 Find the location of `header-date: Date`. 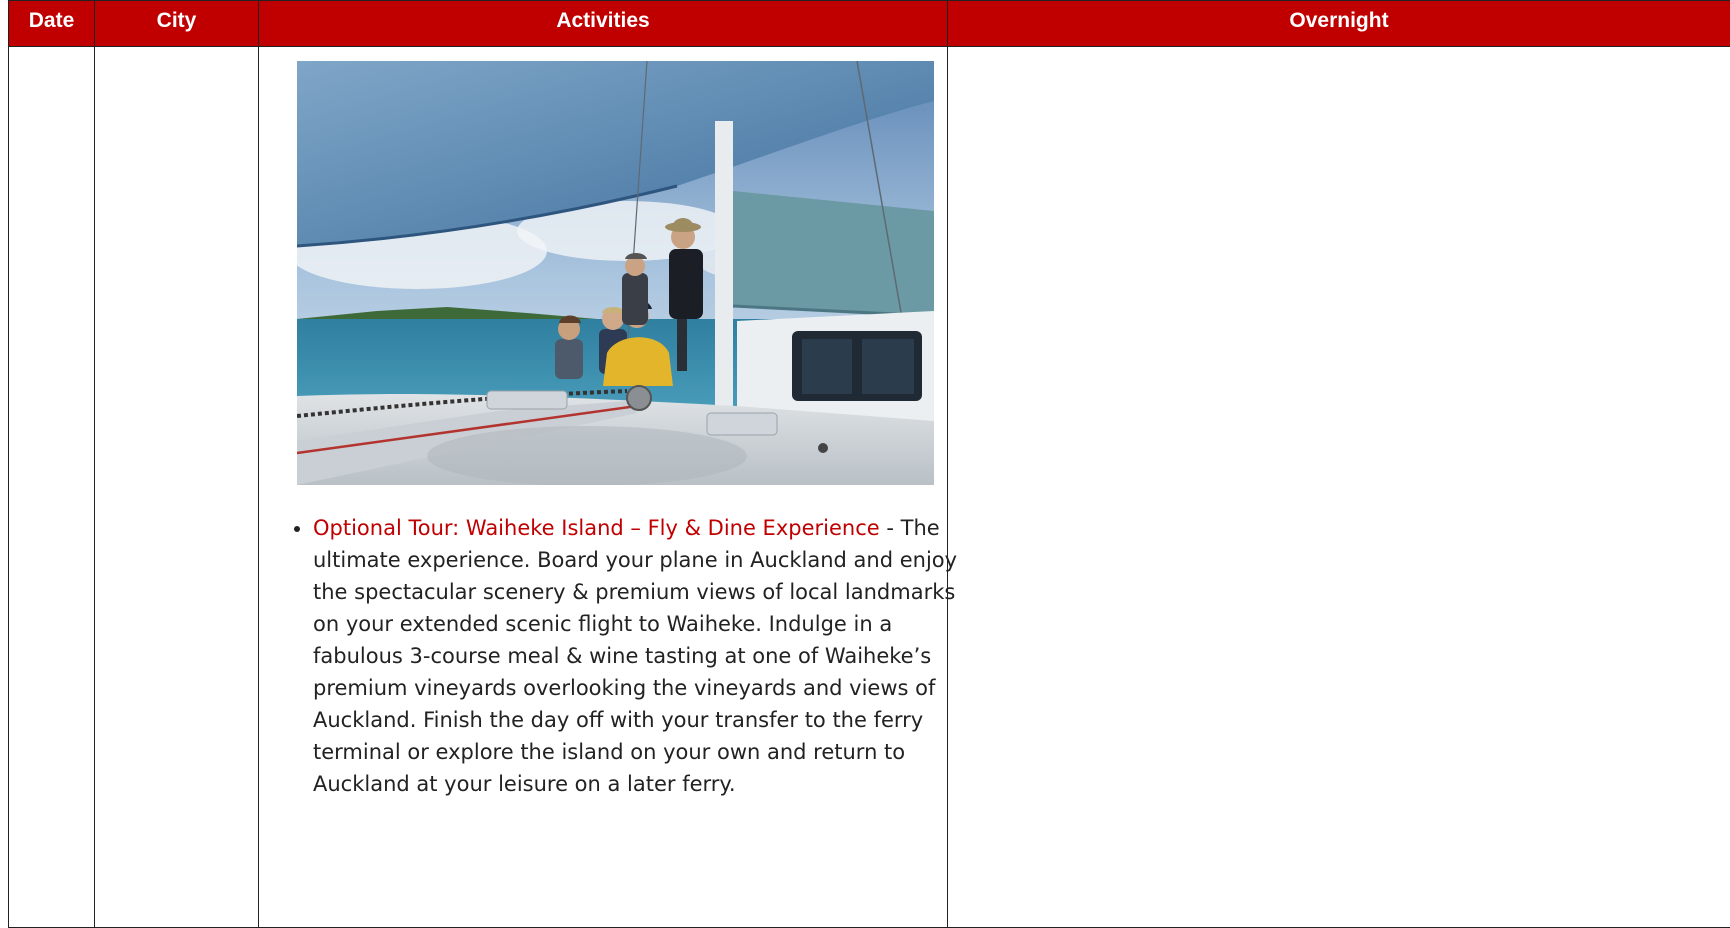

header-date: Date is located at coordinates (51, 23).